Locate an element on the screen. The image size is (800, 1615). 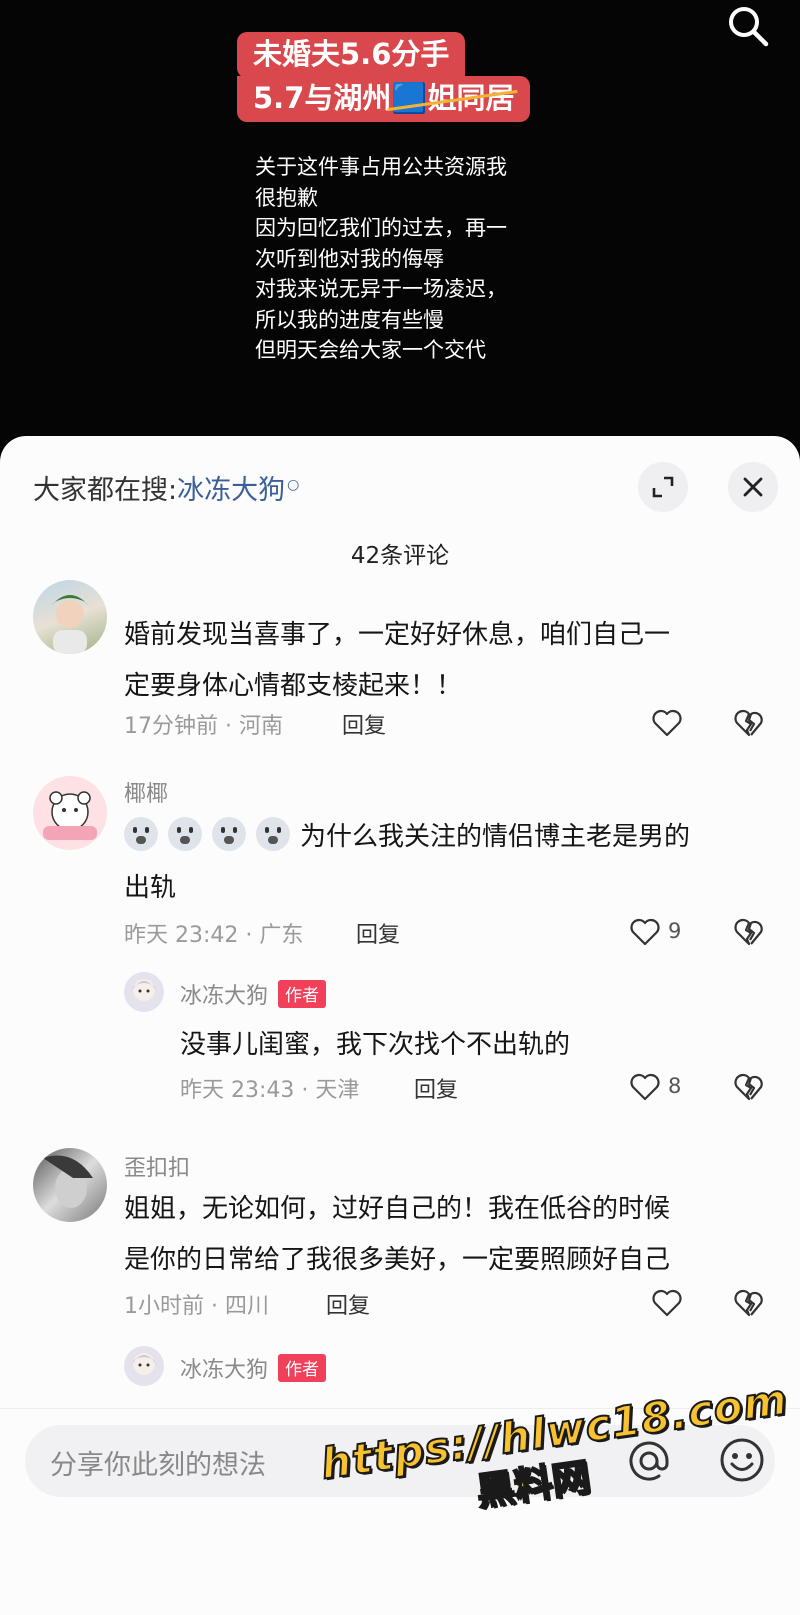
comment-meta: 昨天 23:42 · 广东 is located at coordinates (214, 935).